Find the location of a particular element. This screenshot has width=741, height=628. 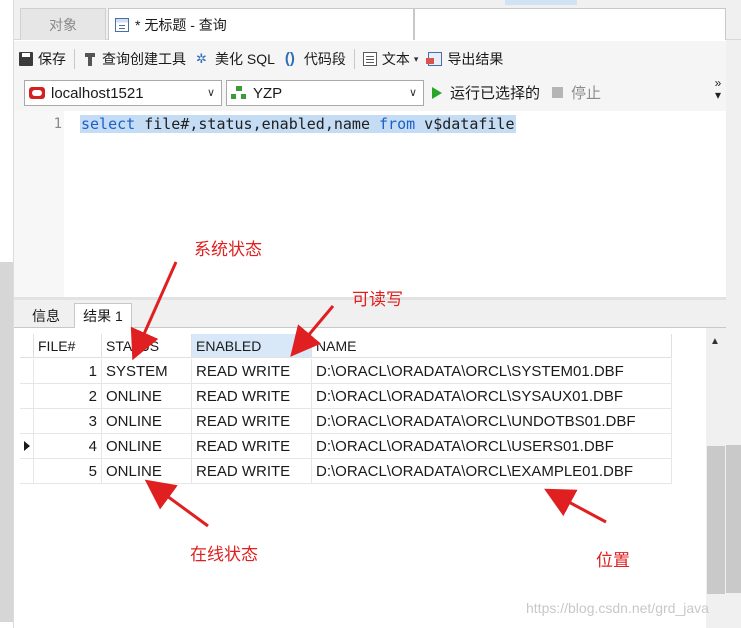

annotation-location: 位置 is located at coordinates (613, 561).